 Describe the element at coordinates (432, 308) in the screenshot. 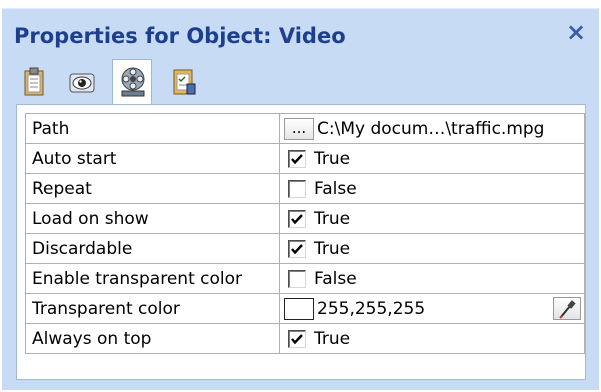

I see `property-value-cell: 255,255,255` at that location.